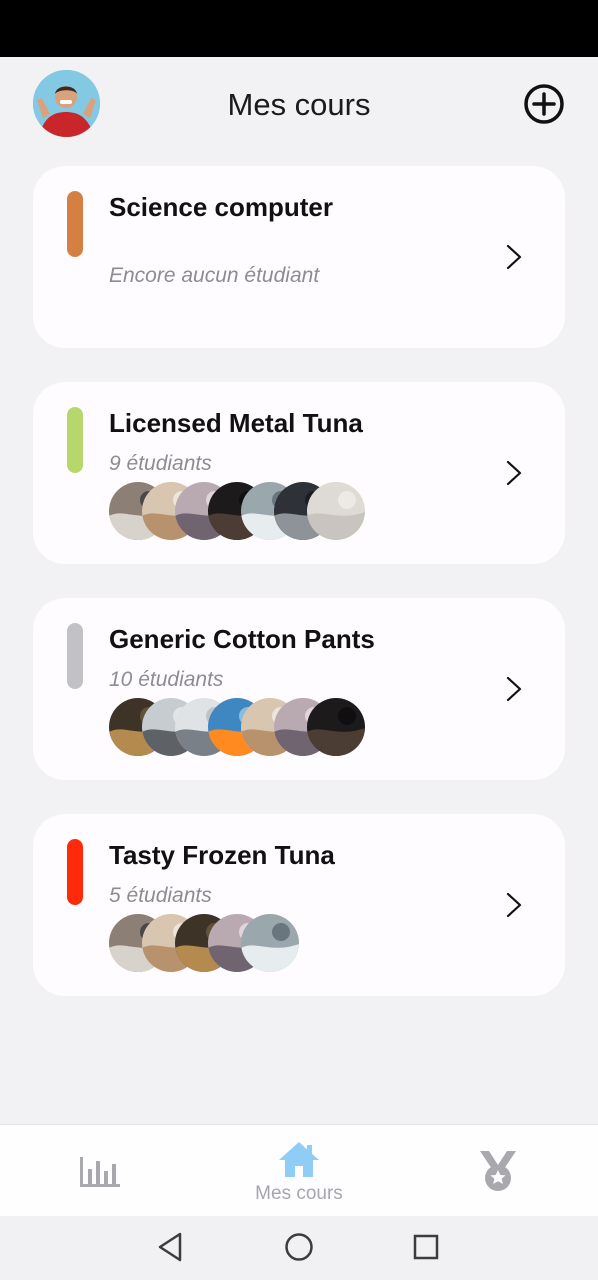 Image resolution: width=598 pixels, height=1280 pixels. I want to click on course-card: Science computer Encore aucun étudiant, so click(299, 257).